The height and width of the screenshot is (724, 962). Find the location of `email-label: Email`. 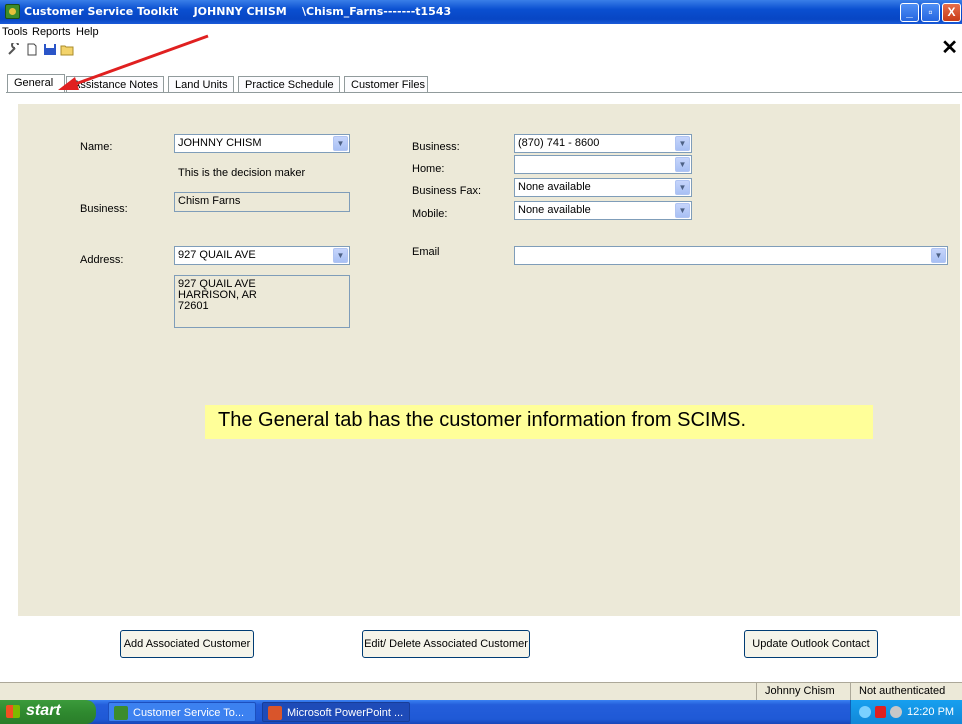

email-label: Email is located at coordinates (426, 252).